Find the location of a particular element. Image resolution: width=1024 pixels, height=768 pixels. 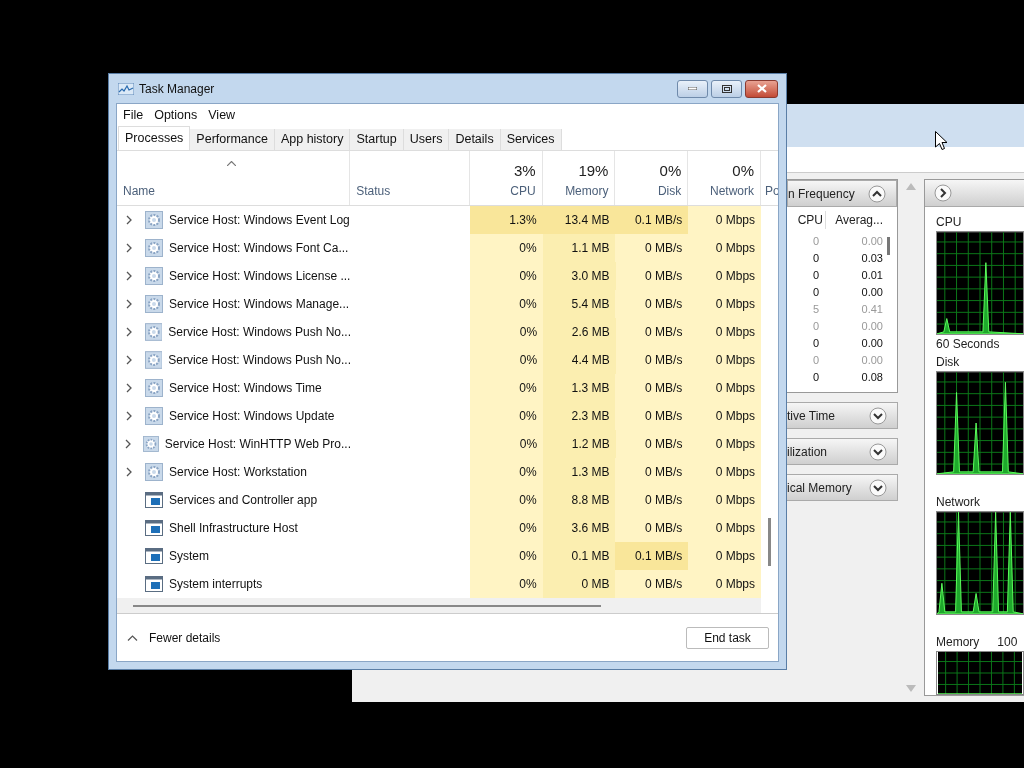

table-cell: 0 MB is located at coordinates (579, 584).